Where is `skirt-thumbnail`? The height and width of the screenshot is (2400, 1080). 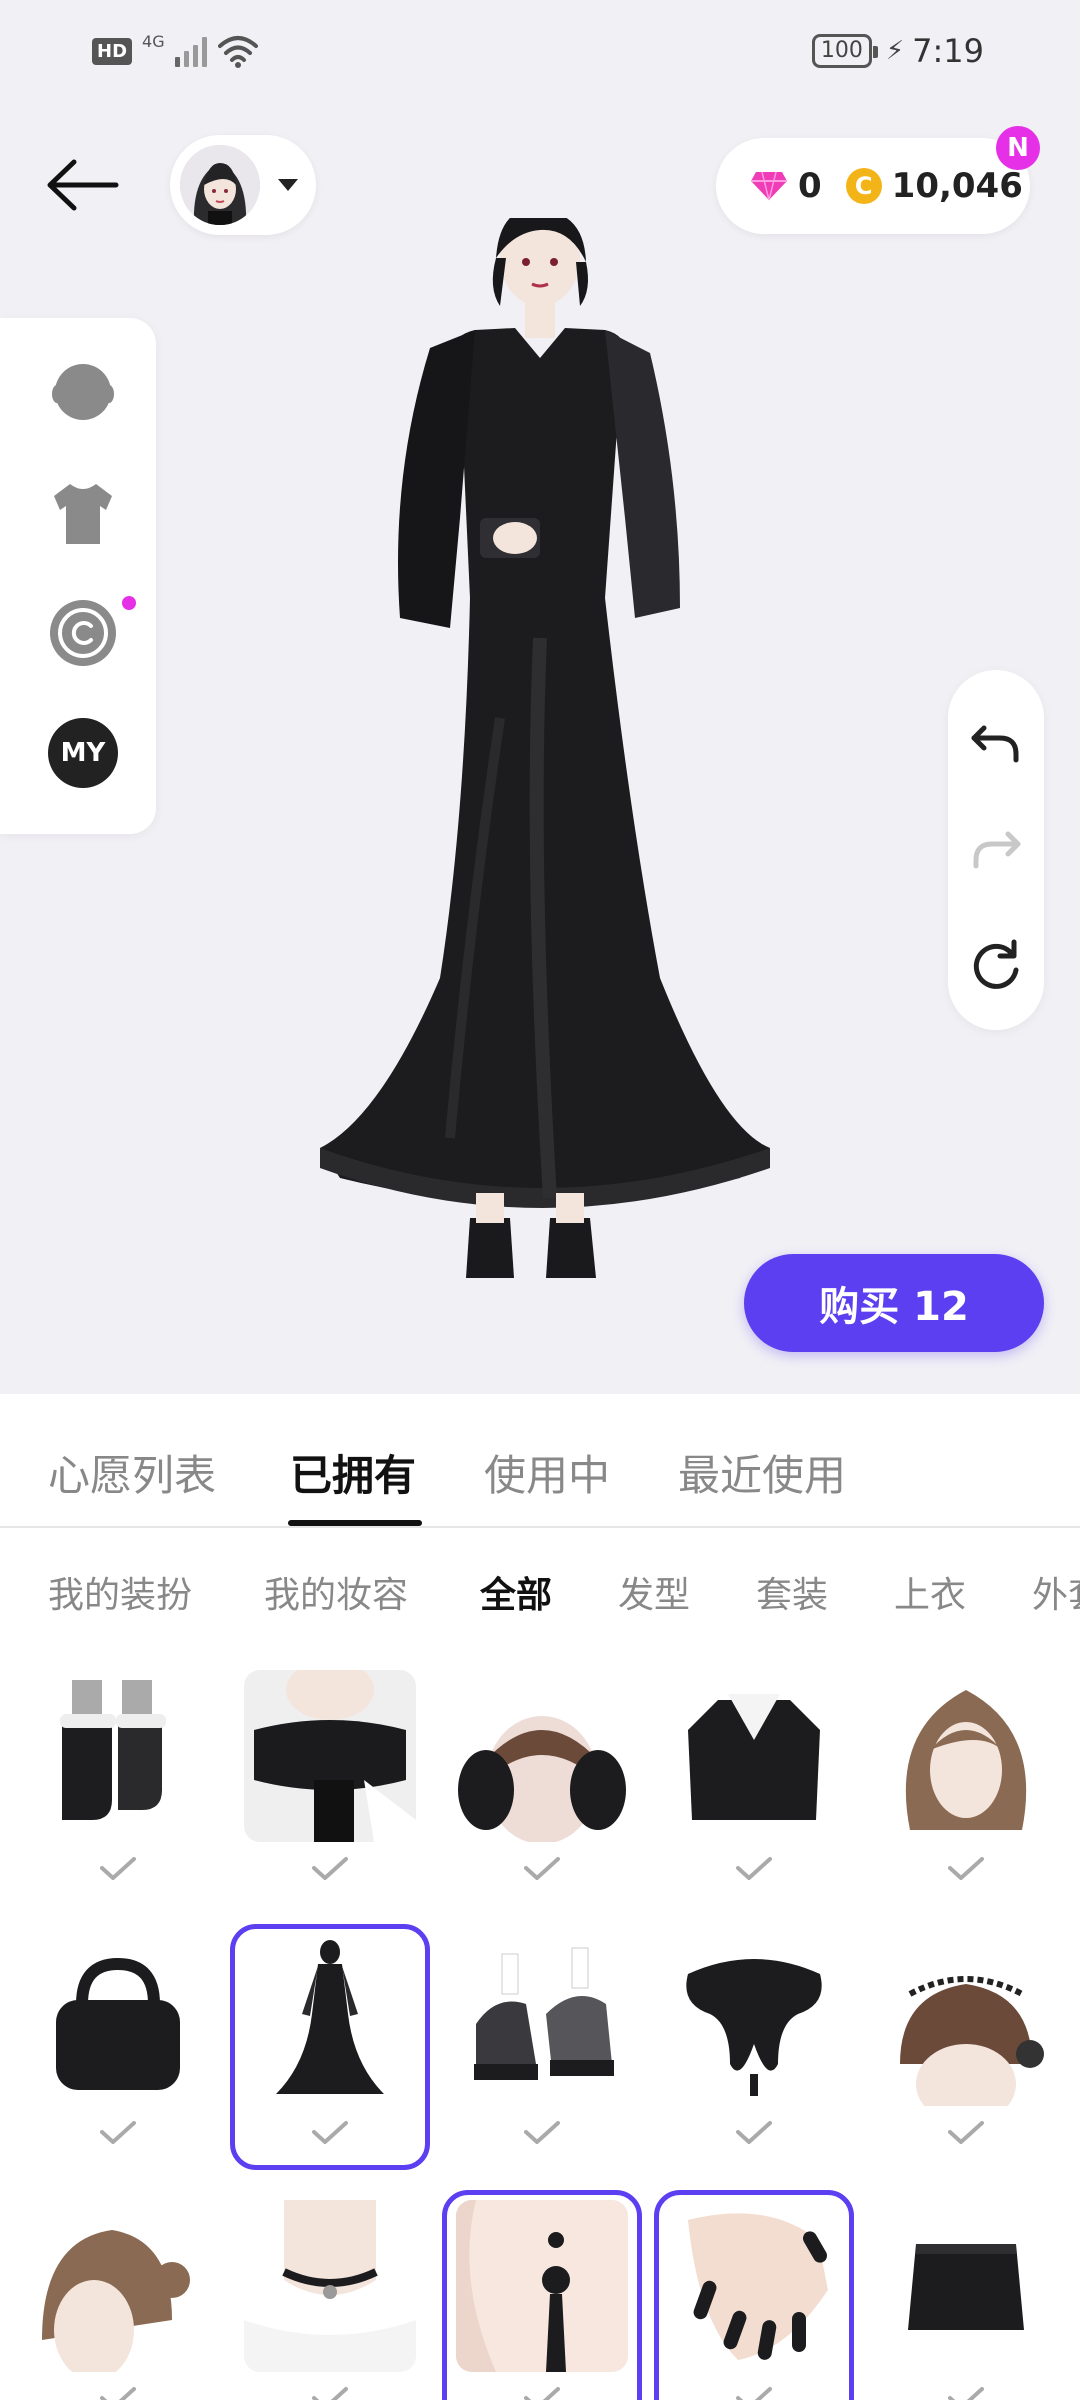
skirt-thumbnail is located at coordinates (966, 2286).